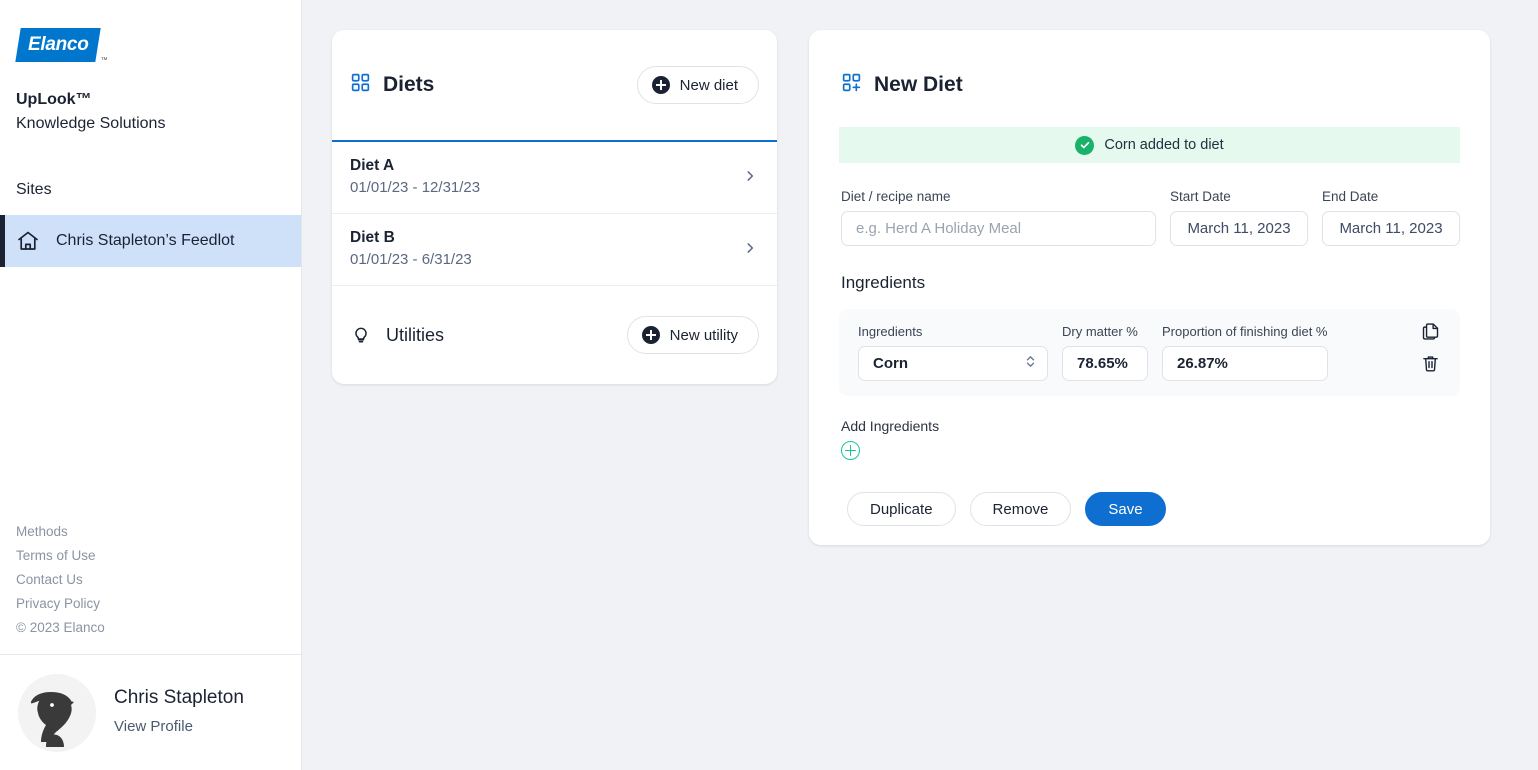 Image resolution: width=1538 pixels, height=770 pixels. I want to click on profile-name: Chris Stapleton, so click(179, 697).